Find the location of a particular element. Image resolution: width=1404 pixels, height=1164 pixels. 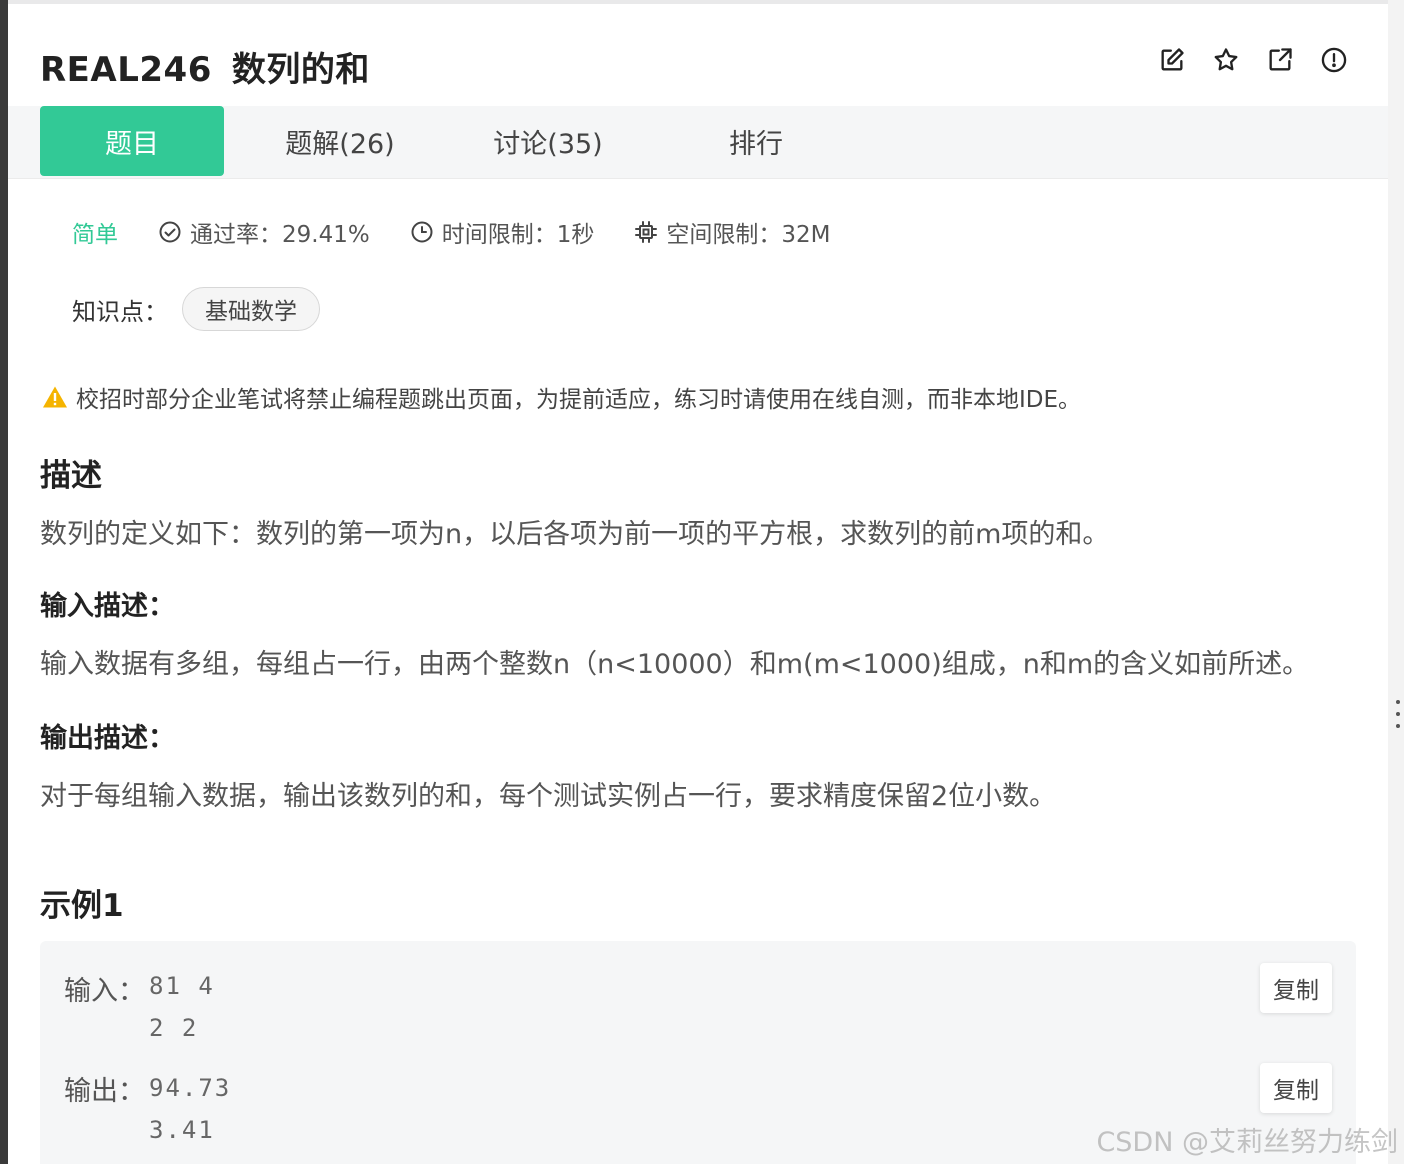

example-output-value: 94.73 3.41 is located at coordinates (190, 1109).